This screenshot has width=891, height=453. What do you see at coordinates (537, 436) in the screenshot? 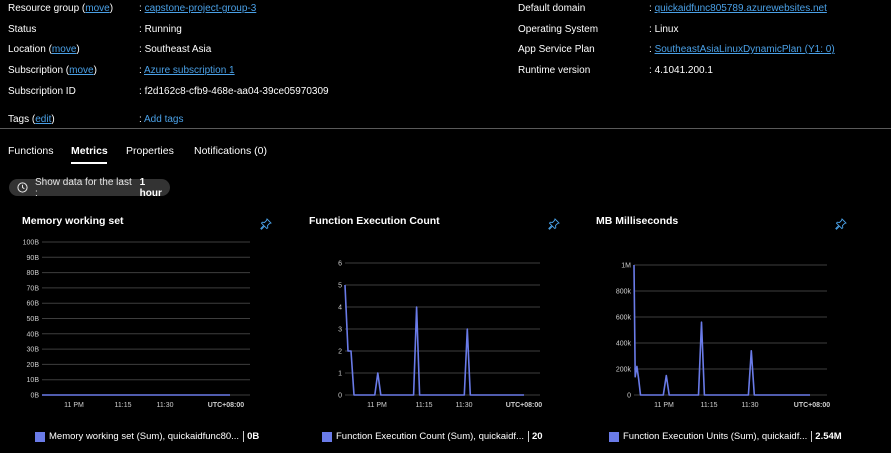
I see `legend-value: 20` at bounding box center [537, 436].